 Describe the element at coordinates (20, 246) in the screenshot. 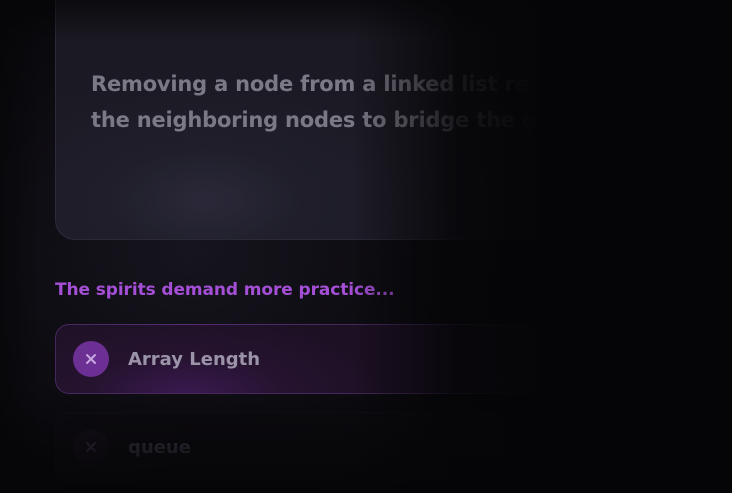

I see `vignette-left` at that location.